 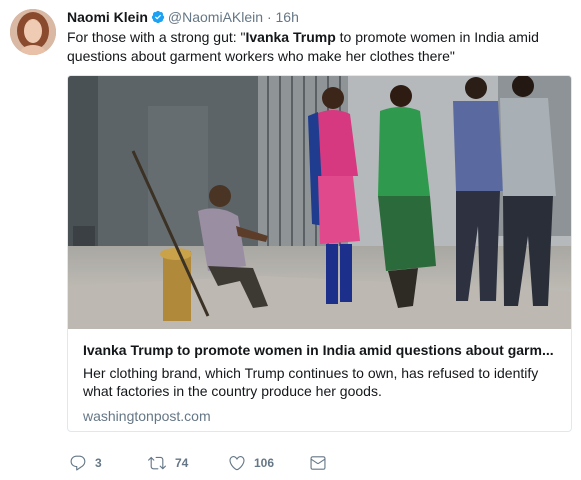 I want to click on tweet-actions: 3 74 106, so click(x=319, y=463).